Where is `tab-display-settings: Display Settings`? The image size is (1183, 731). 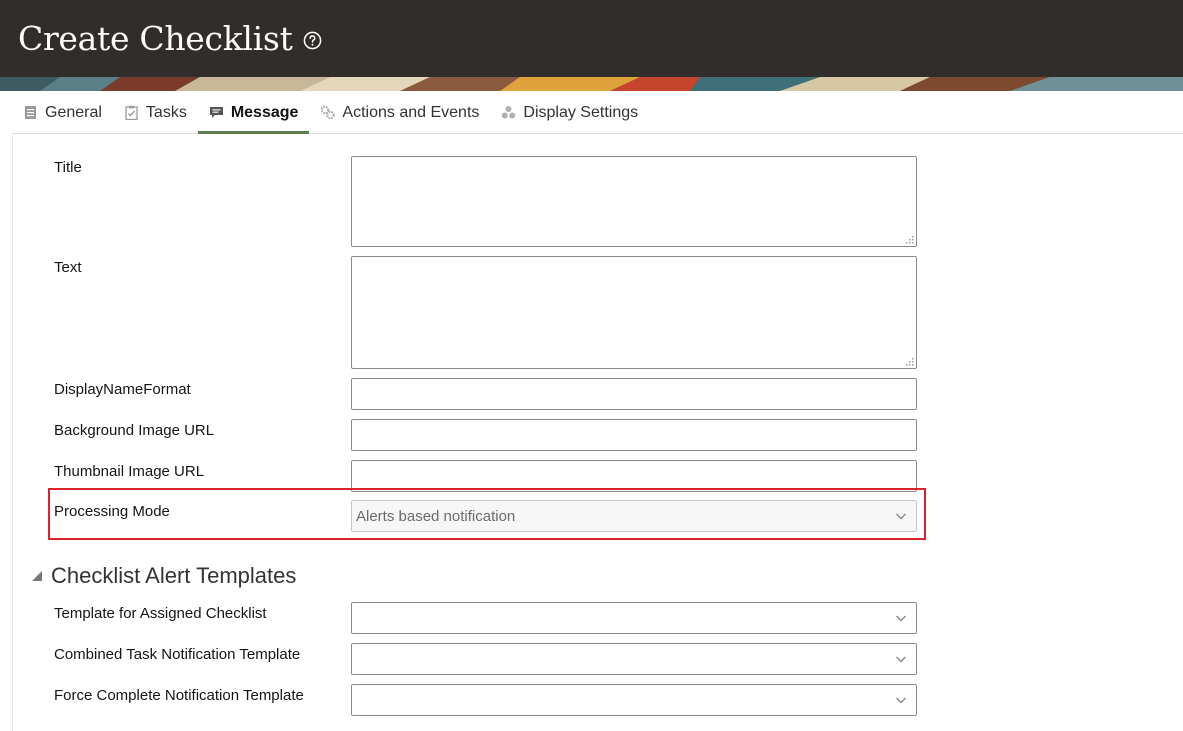
tab-display-settings: Display Settings is located at coordinates (569, 112).